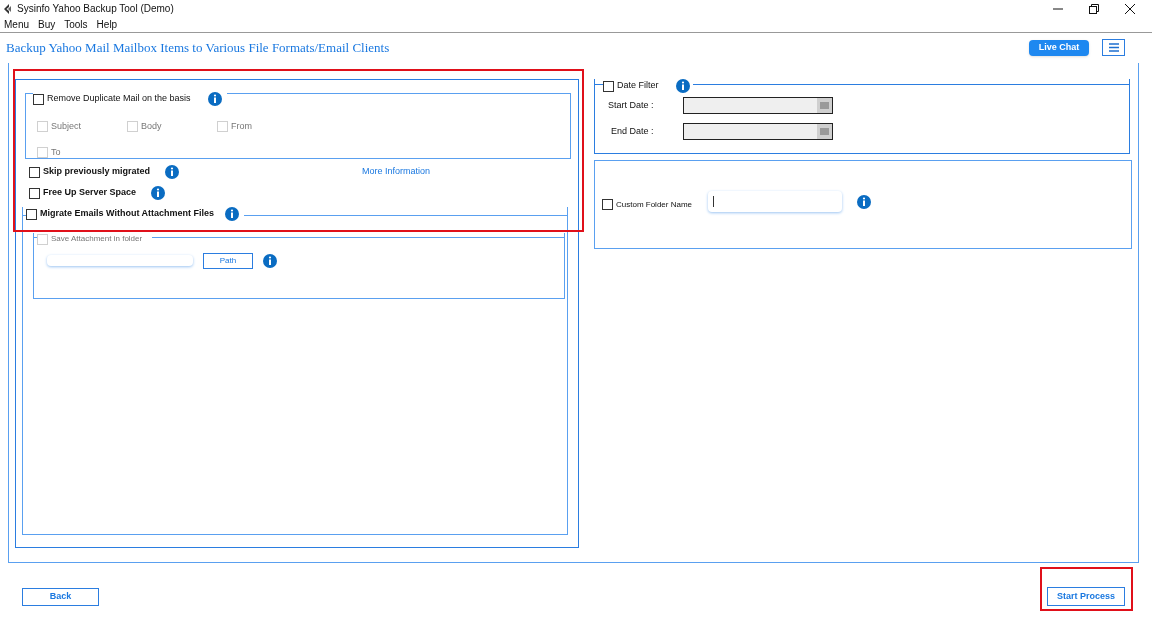 The width and height of the screenshot is (1152, 618). What do you see at coordinates (47, 24) in the screenshot?
I see `menu-item: Buy` at bounding box center [47, 24].